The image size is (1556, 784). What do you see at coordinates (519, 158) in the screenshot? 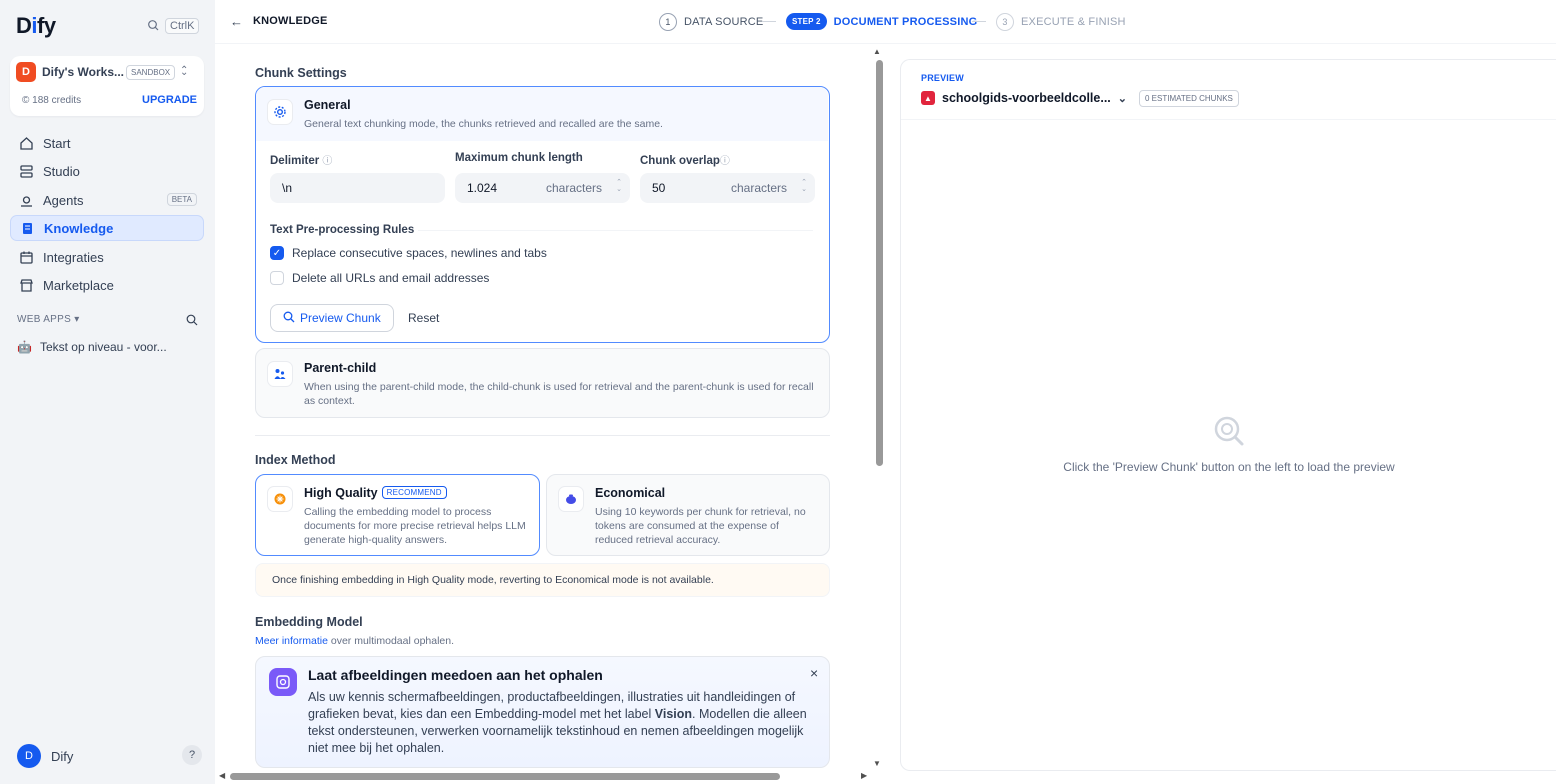
I see `max-length-label: Maximum chunk length` at bounding box center [519, 158].